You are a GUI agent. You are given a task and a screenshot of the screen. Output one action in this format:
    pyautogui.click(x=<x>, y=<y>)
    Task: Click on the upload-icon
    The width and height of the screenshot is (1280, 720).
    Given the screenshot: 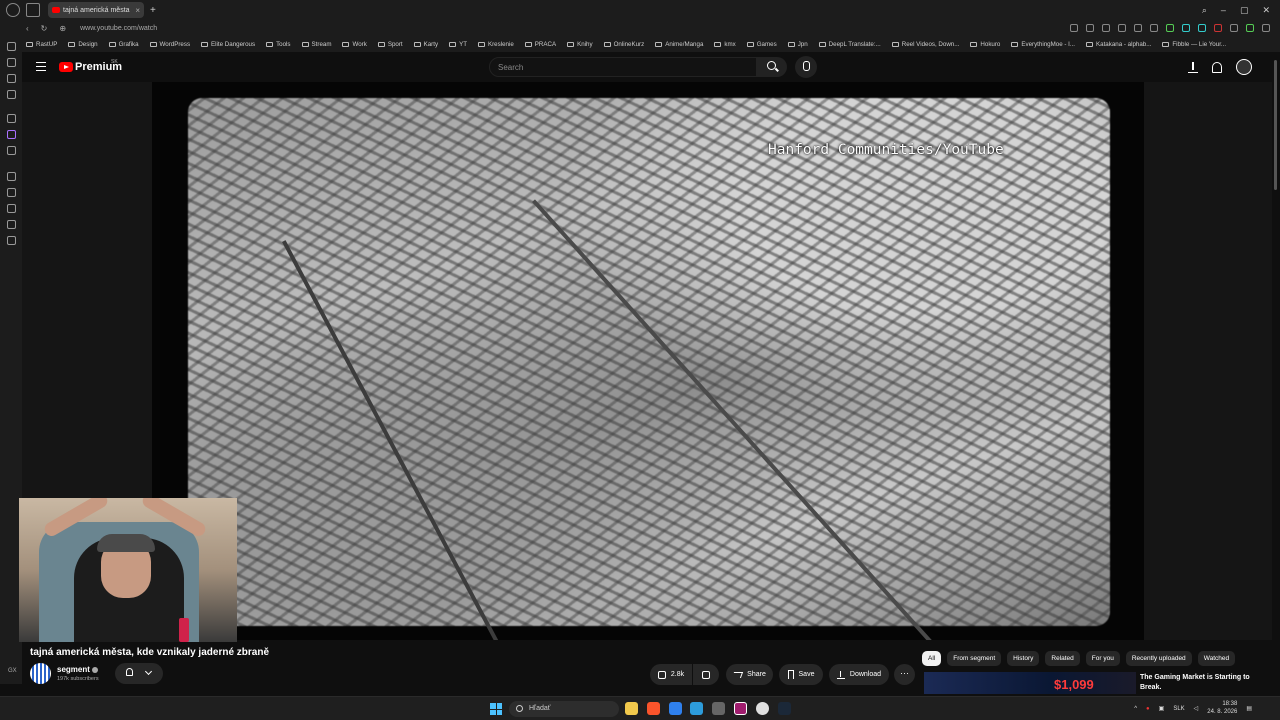 What is the action you would take?
    pyautogui.click(x=1193, y=67)
    